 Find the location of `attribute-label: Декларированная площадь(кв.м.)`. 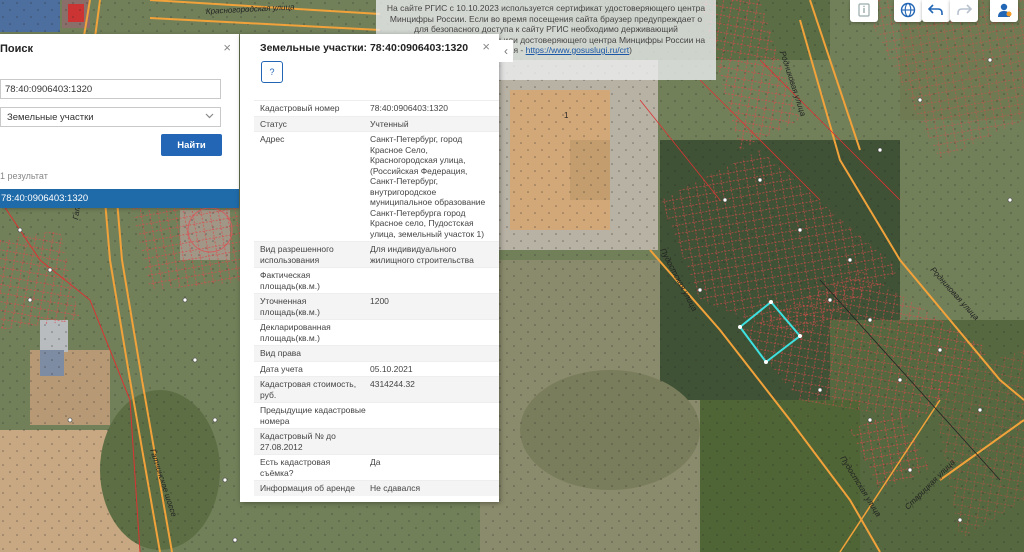

attribute-label: Декларированная площадь(кв.м.) is located at coordinates (295, 332).